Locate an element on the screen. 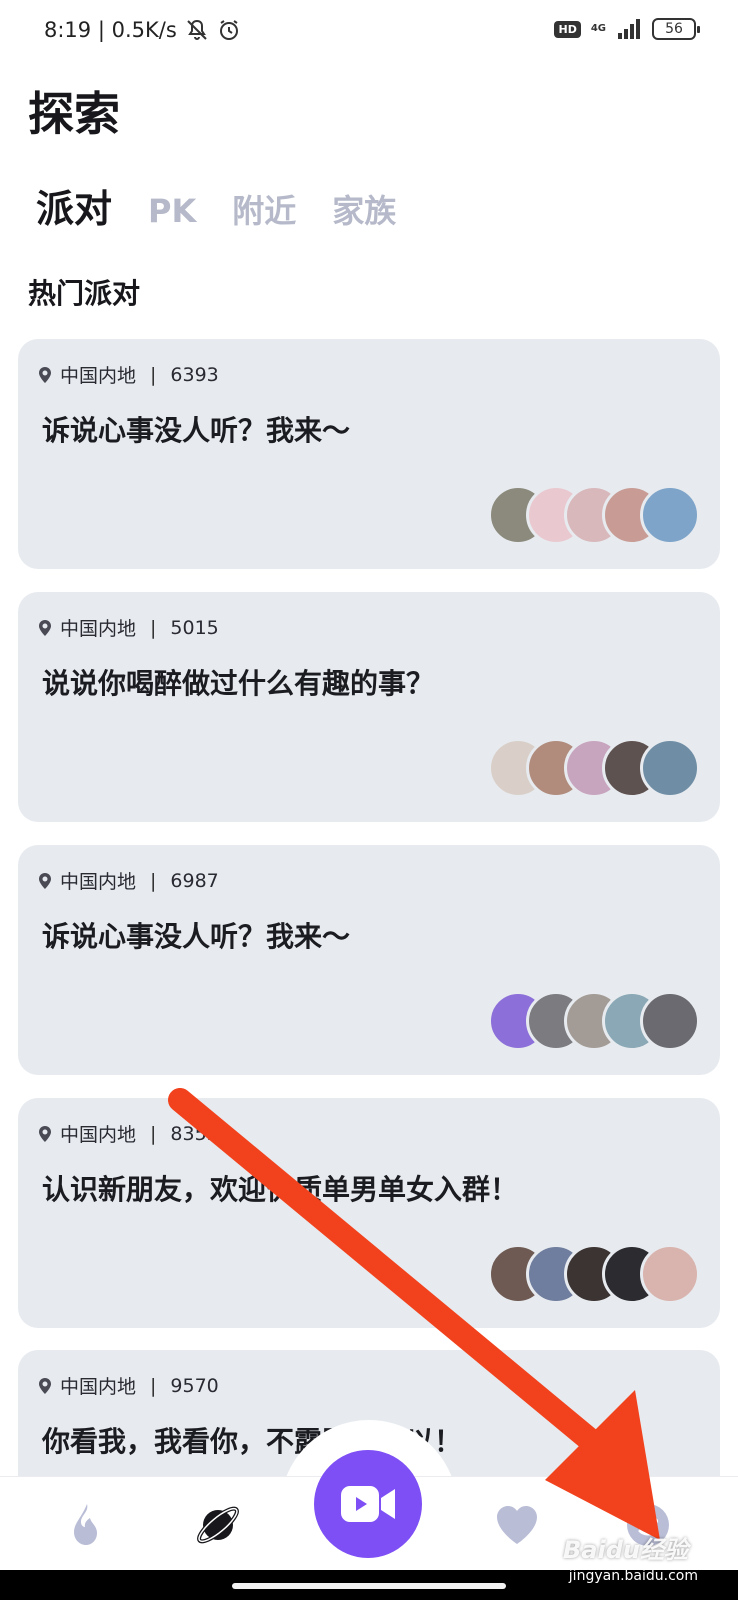 This screenshot has height=1600, width=738. card-meta: 中国内地 | 6987 is located at coordinates (128, 880).